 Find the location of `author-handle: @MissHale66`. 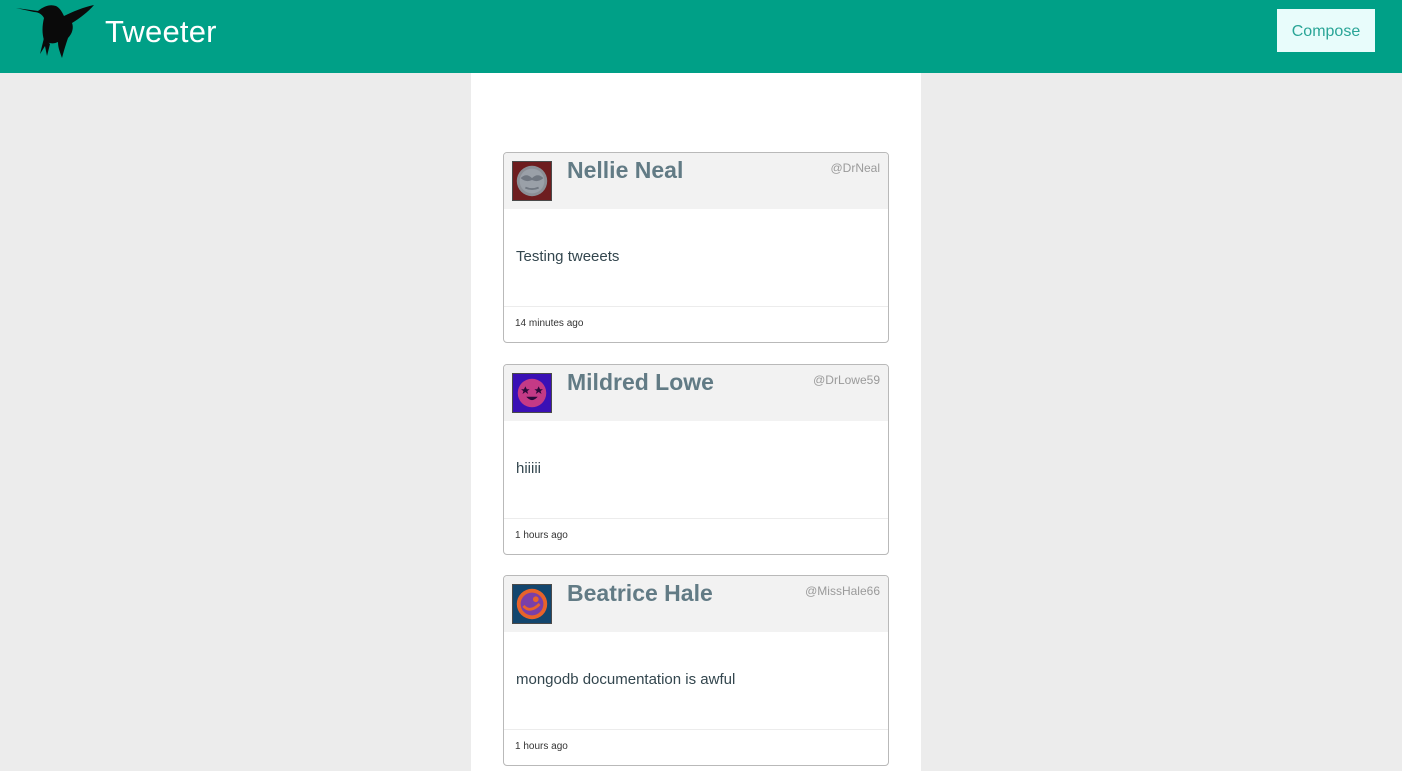

author-handle: @MissHale66 is located at coordinates (842, 591).